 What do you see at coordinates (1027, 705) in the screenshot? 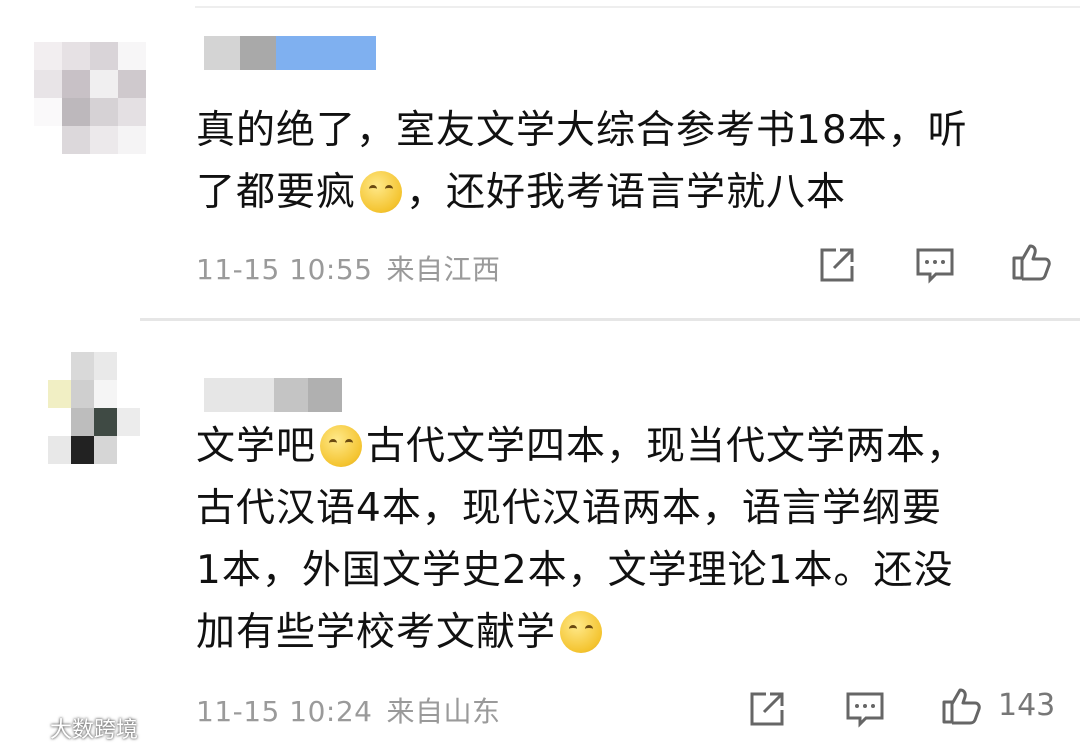
I see `like-count: 143` at bounding box center [1027, 705].